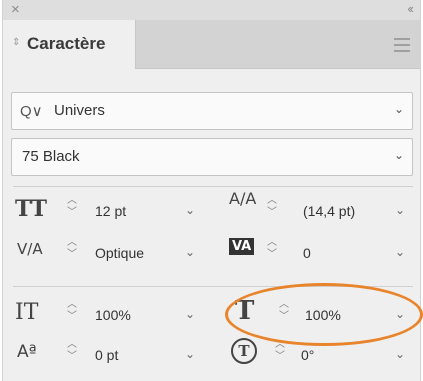  I want to click on rotation-value: 0°, so click(307, 355).